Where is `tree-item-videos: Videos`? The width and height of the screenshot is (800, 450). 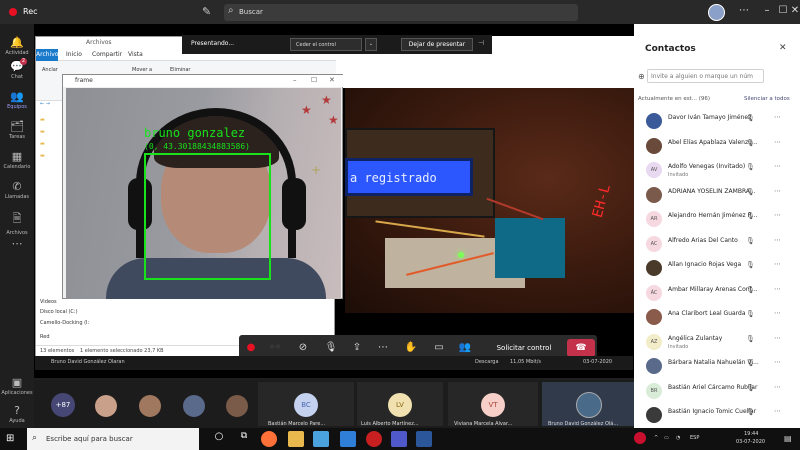
tree-item-videos: Videos is located at coordinates (48, 302).